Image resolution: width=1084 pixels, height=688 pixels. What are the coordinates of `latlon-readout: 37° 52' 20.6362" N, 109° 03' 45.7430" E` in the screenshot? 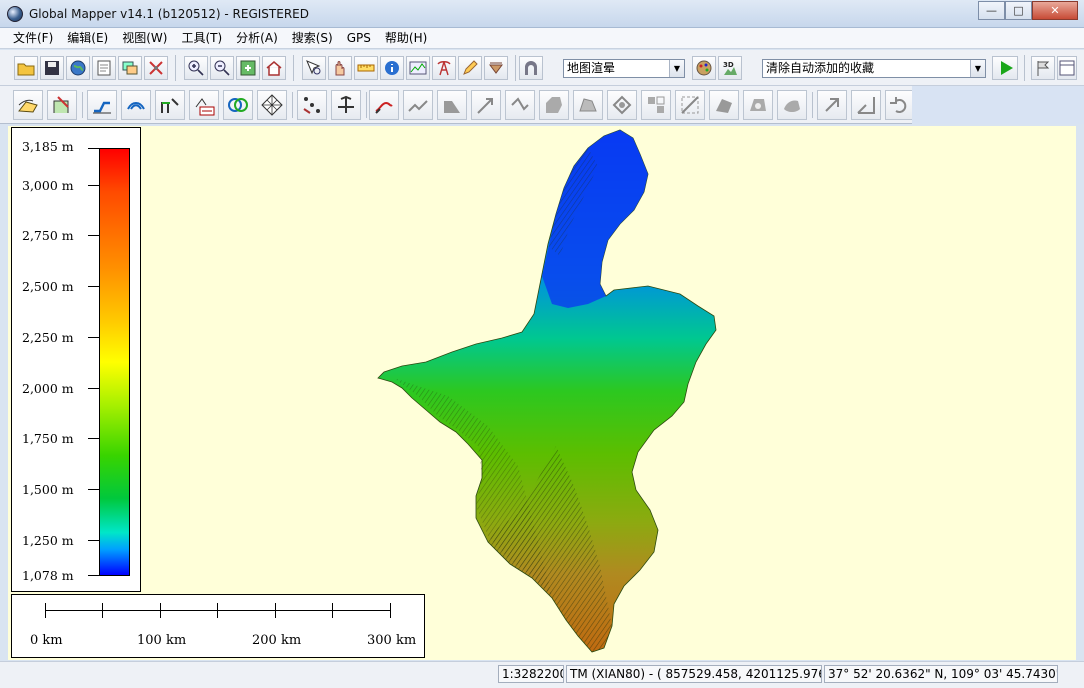 It's located at (941, 674).